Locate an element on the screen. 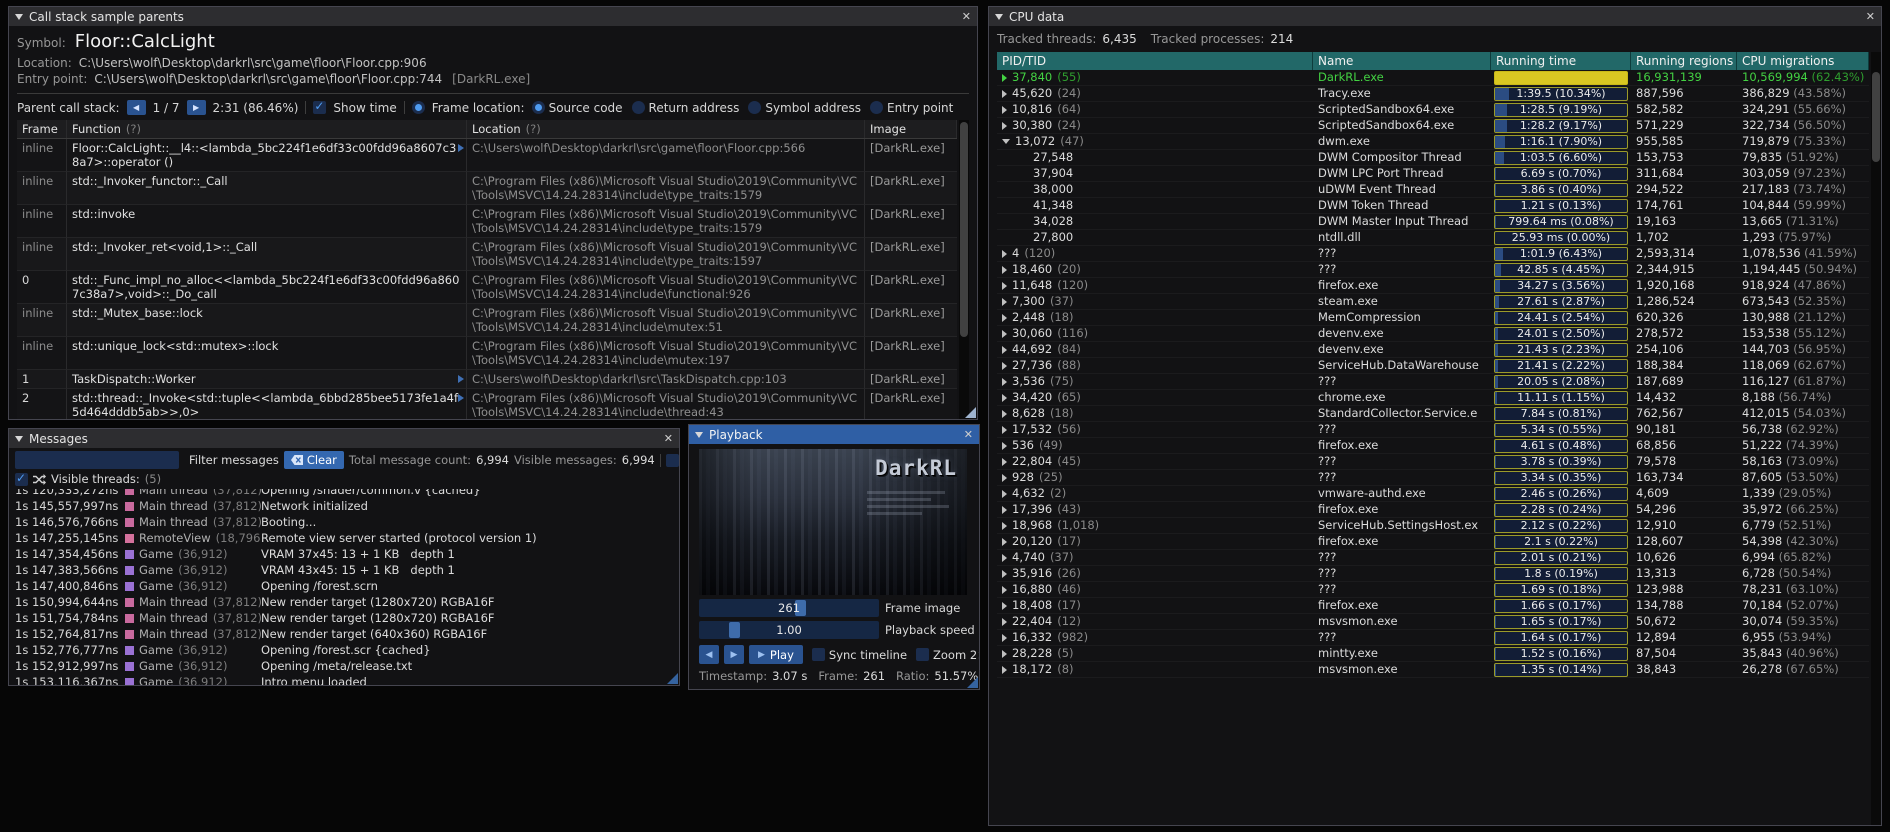 This screenshot has width=1890, height=832. sync-timeline-checkbox is located at coordinates (818, 654).